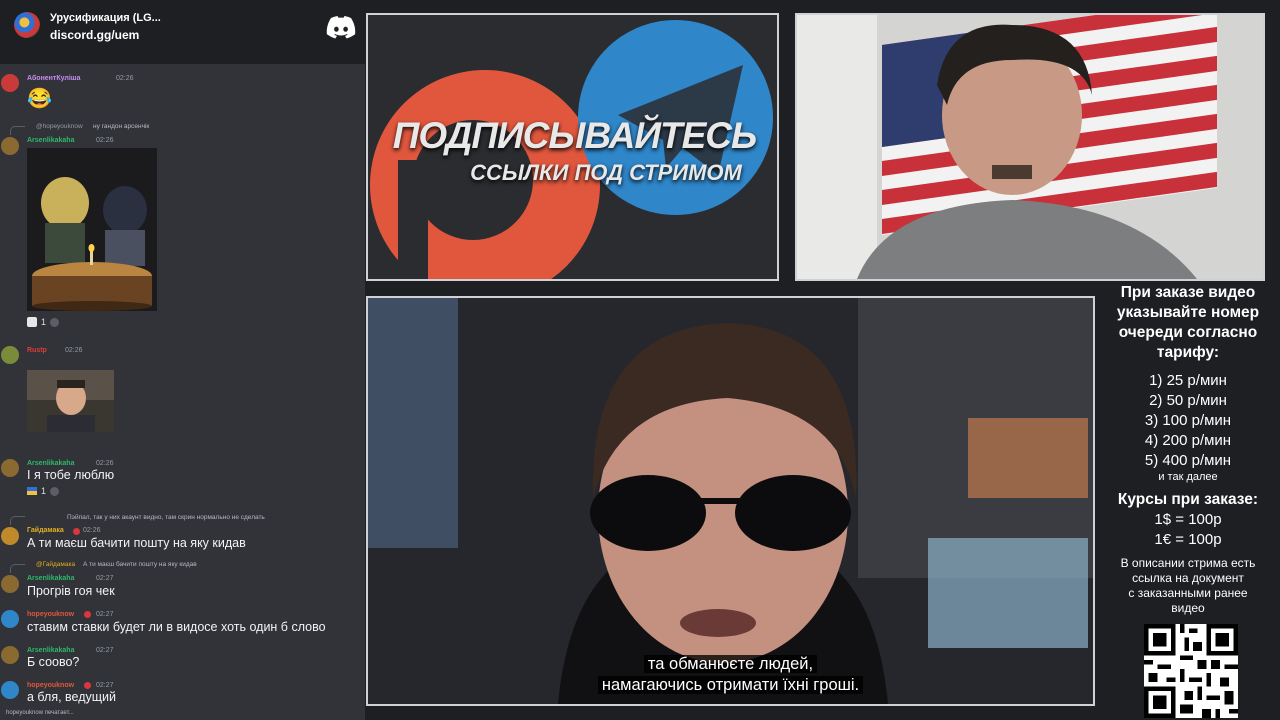  I want to click on info-heading-2: указывайте номер, so click(1188, 312).